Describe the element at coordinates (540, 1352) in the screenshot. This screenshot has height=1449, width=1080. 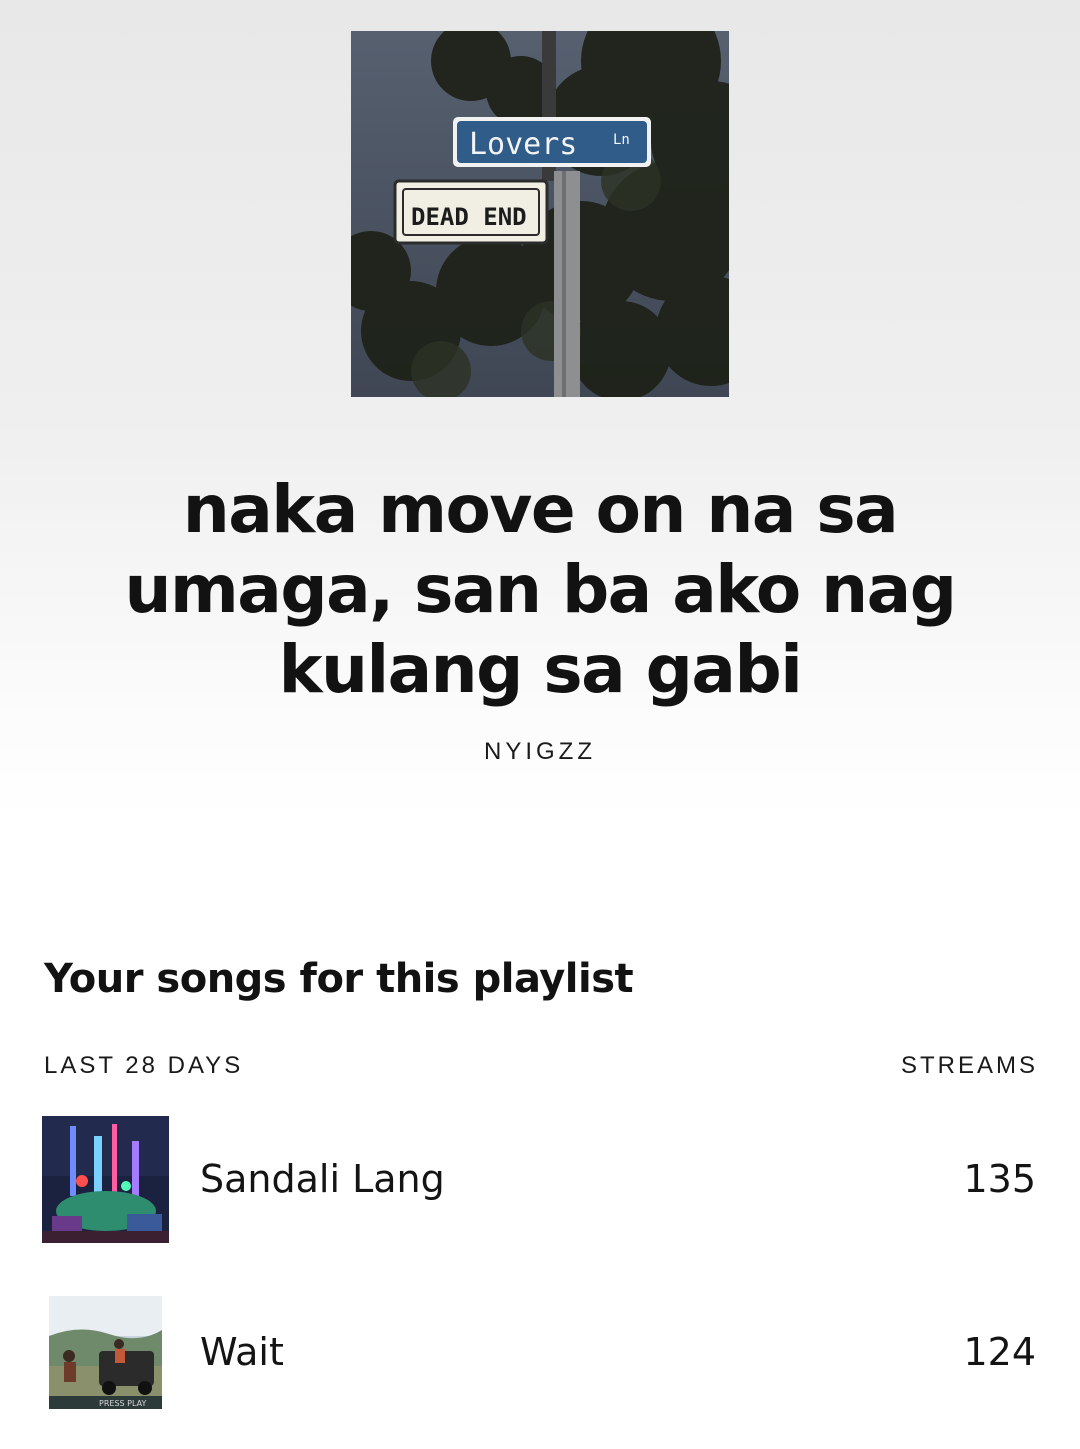
I see `song-row: PRESS PLAY Wait 124` at that location.